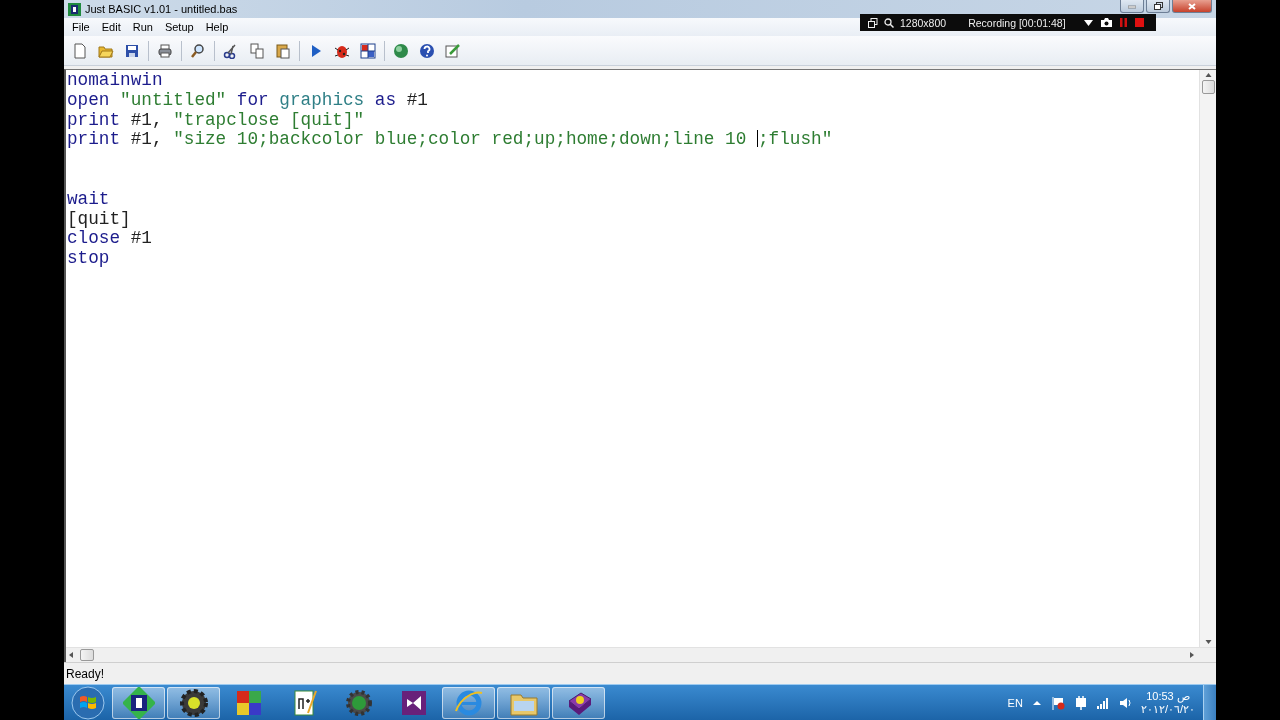 The width and height of the screenshot is (1280, 720). I want to click on edit-note-icon, so click(453, 50).